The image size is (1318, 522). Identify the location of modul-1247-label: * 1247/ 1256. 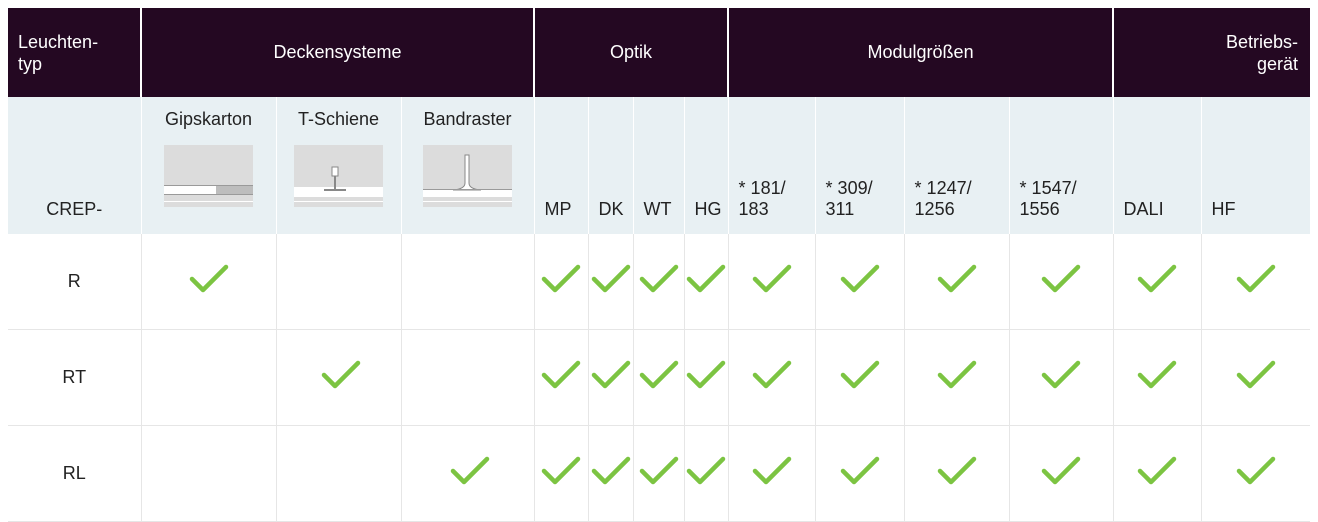
(943, 198).